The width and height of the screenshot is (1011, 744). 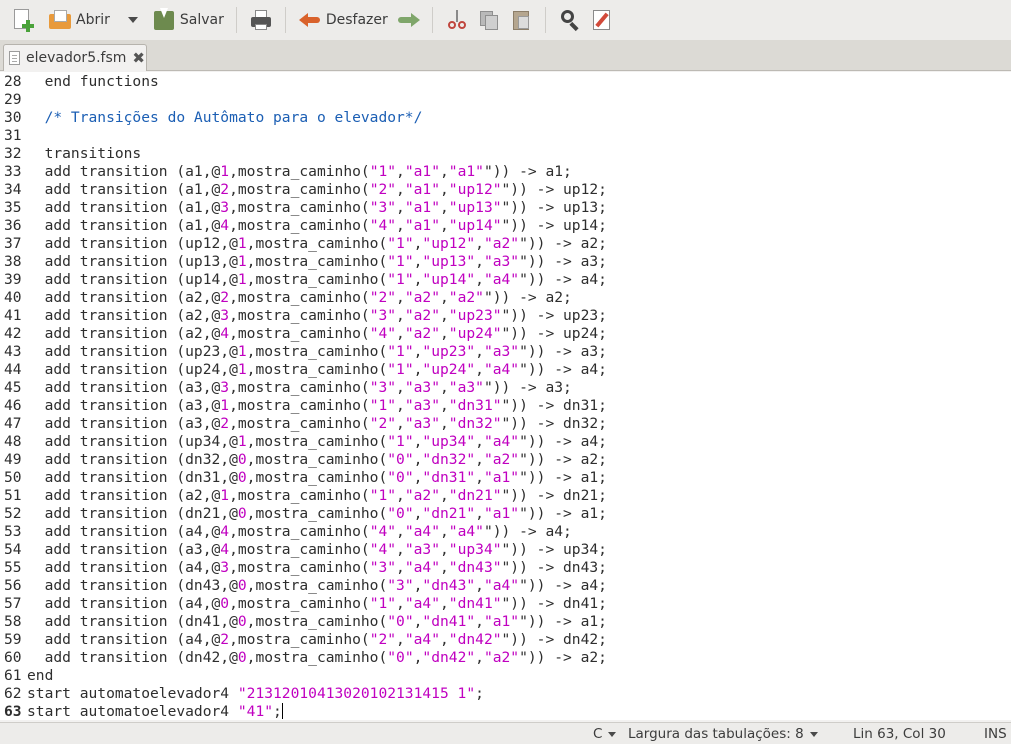 I want to click on line-number: 51, so click(x=13, y=495).